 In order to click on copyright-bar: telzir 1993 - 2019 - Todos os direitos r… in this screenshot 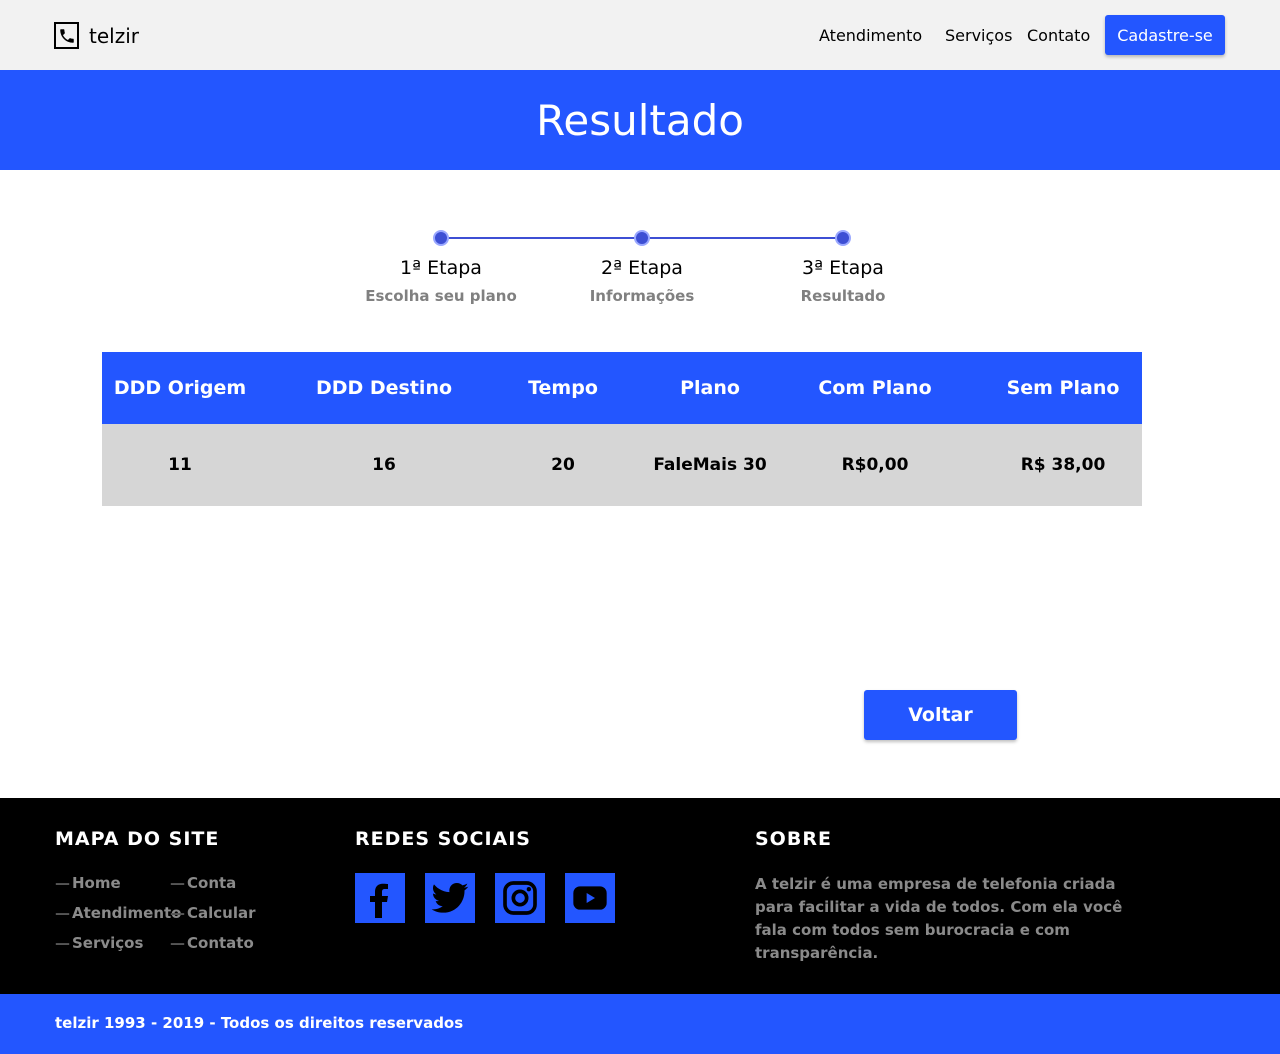, I will do `click(640, 1024)`.